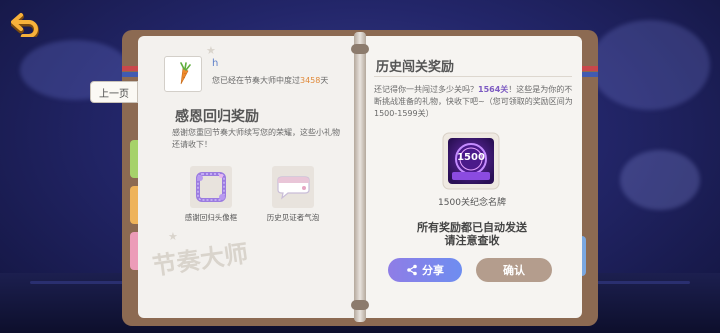 This screenshot has height=333, width=720. I want to click on return-reward-title: 感恩回归奖励, so click(217, 117).